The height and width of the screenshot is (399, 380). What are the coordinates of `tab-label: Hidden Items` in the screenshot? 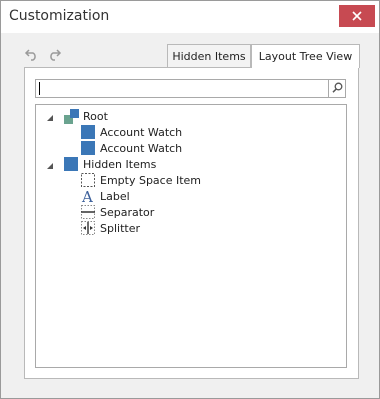 It's located at (209, 56).